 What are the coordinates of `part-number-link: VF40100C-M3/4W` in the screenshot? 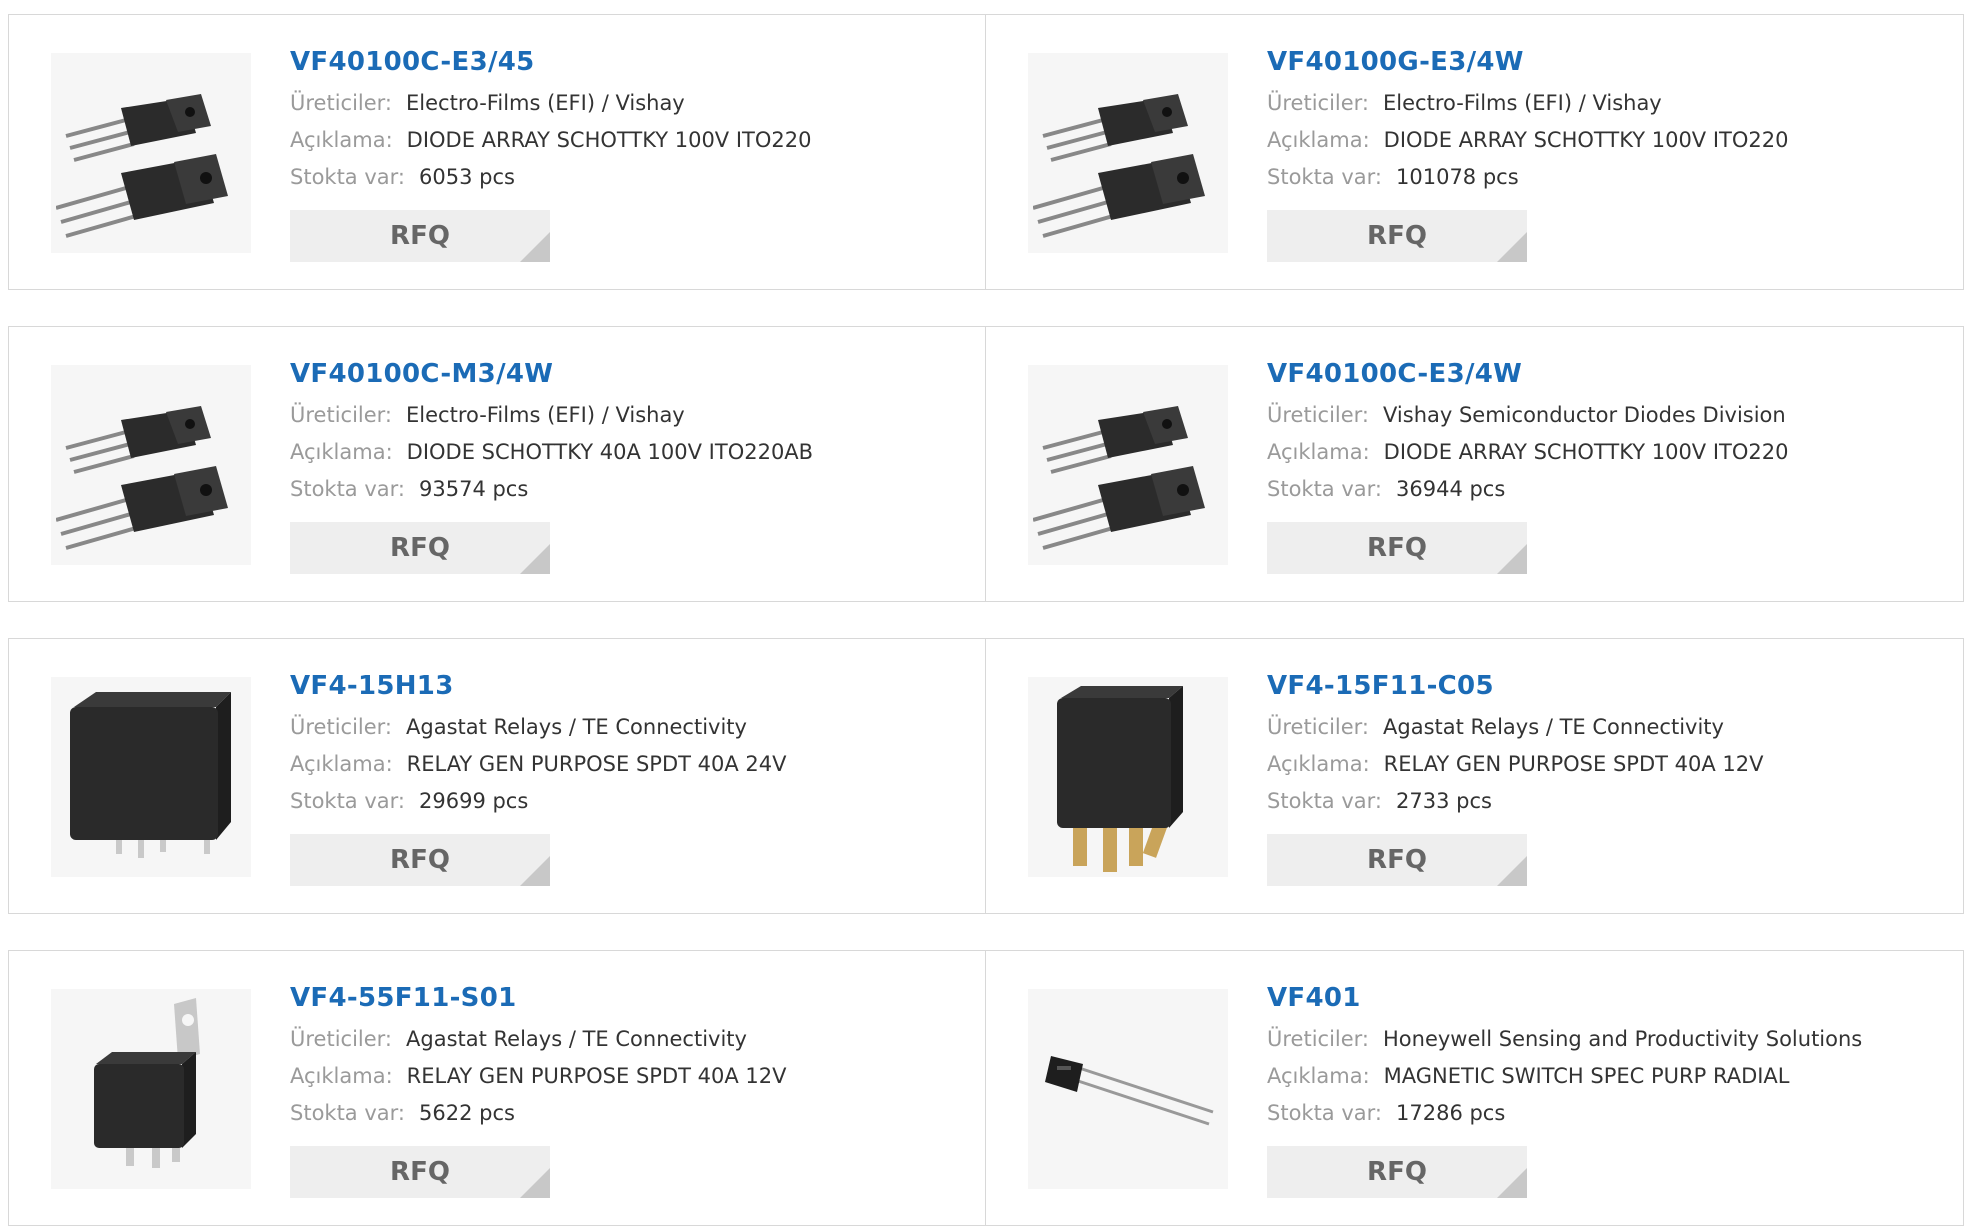 It's located at (551, 374).